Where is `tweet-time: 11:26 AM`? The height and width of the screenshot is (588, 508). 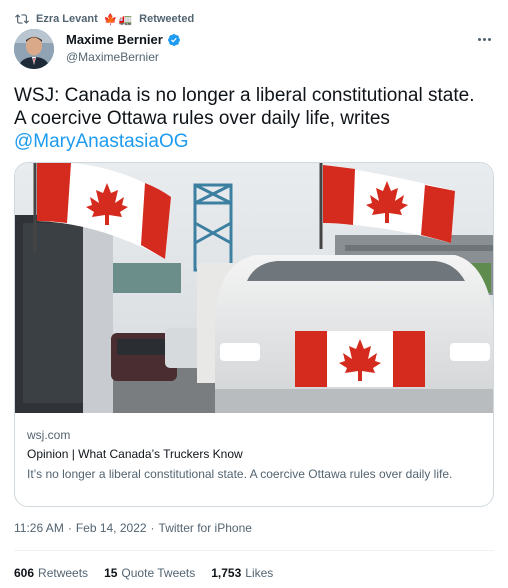
tweet-time: 11:26 AM is located at coordinates (39, 528).